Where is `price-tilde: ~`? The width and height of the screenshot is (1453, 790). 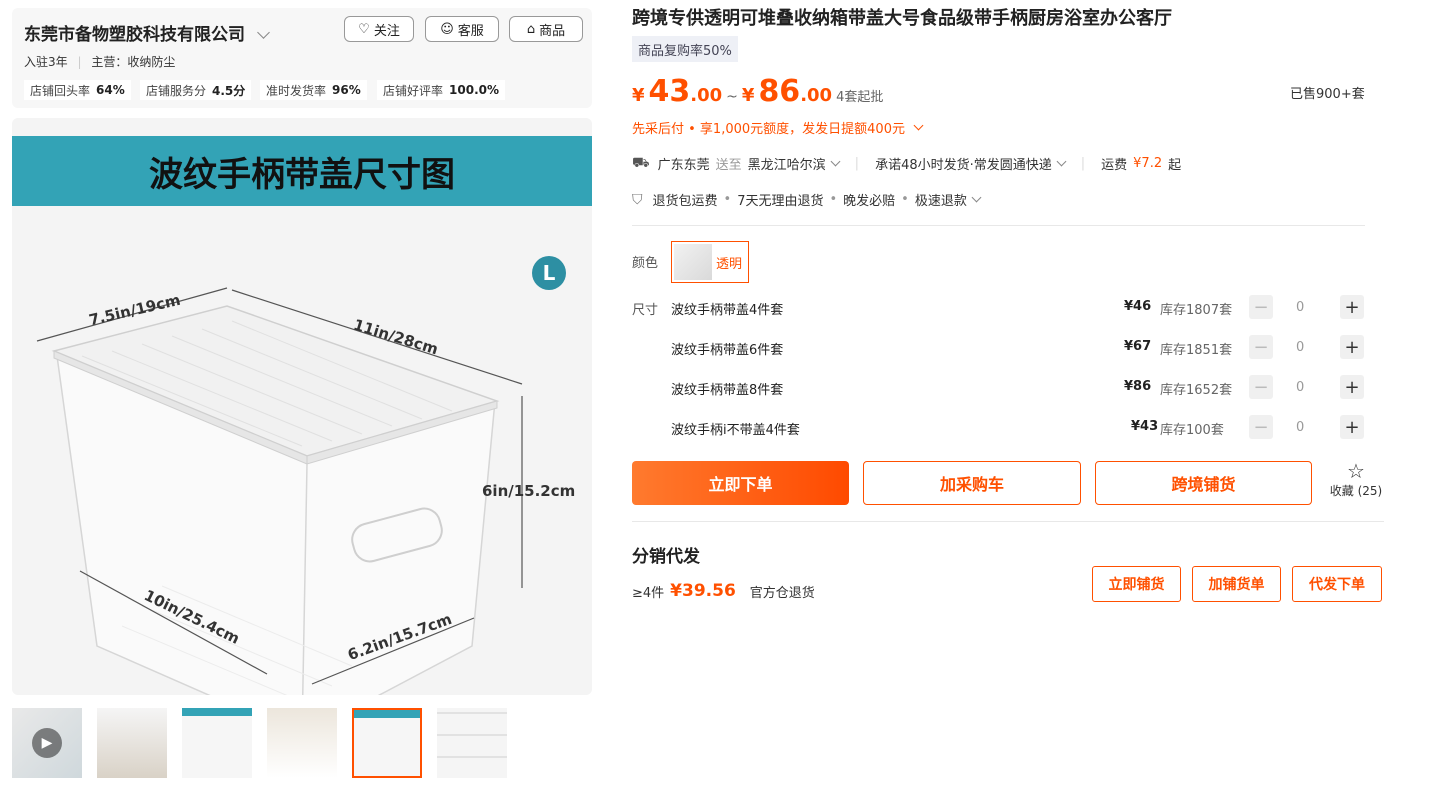
price-tilde: ~ is located at coordinates (732, 97).